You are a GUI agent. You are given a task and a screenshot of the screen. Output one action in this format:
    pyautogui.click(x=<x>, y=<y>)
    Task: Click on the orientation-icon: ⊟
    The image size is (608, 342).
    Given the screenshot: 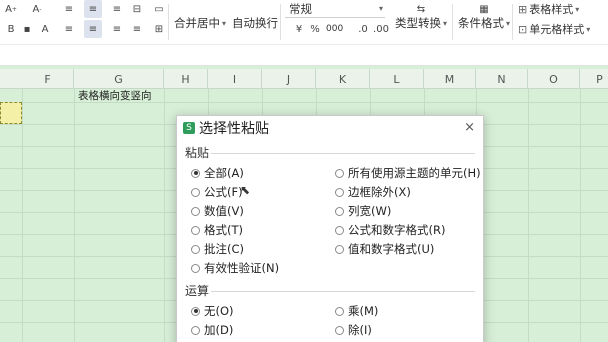 What is the action you would take?
    pyautogui.click(x=137, y=9)
    